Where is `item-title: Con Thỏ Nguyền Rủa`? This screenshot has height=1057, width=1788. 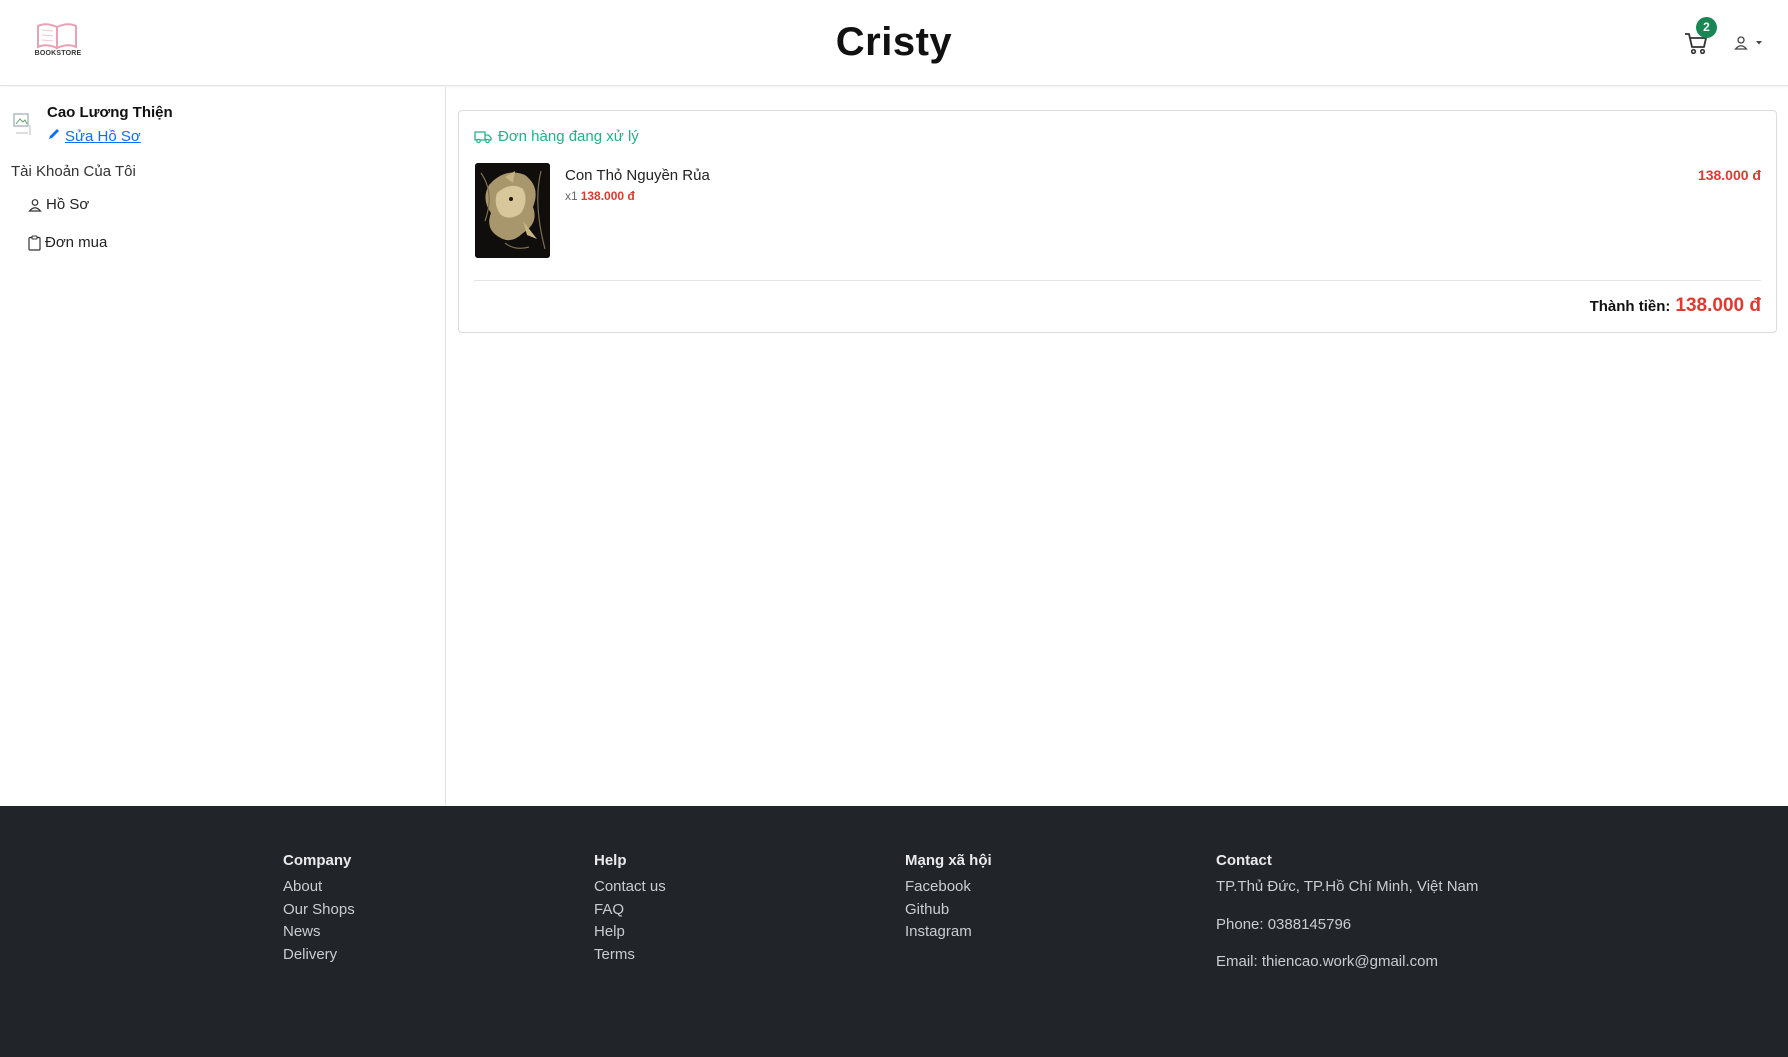
item-title: Con Thỏ Nguyền Rủa is located at coordinates (637, 175).